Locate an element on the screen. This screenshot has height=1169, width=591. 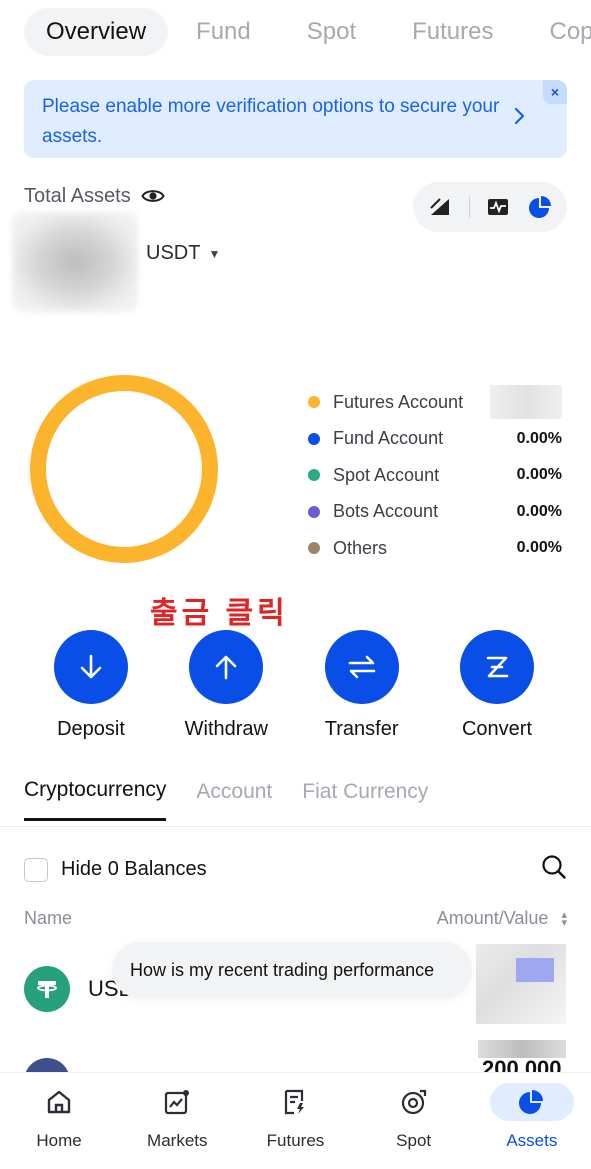
sort-icon: ▴ ▾ is located at coordinates (564, 919).